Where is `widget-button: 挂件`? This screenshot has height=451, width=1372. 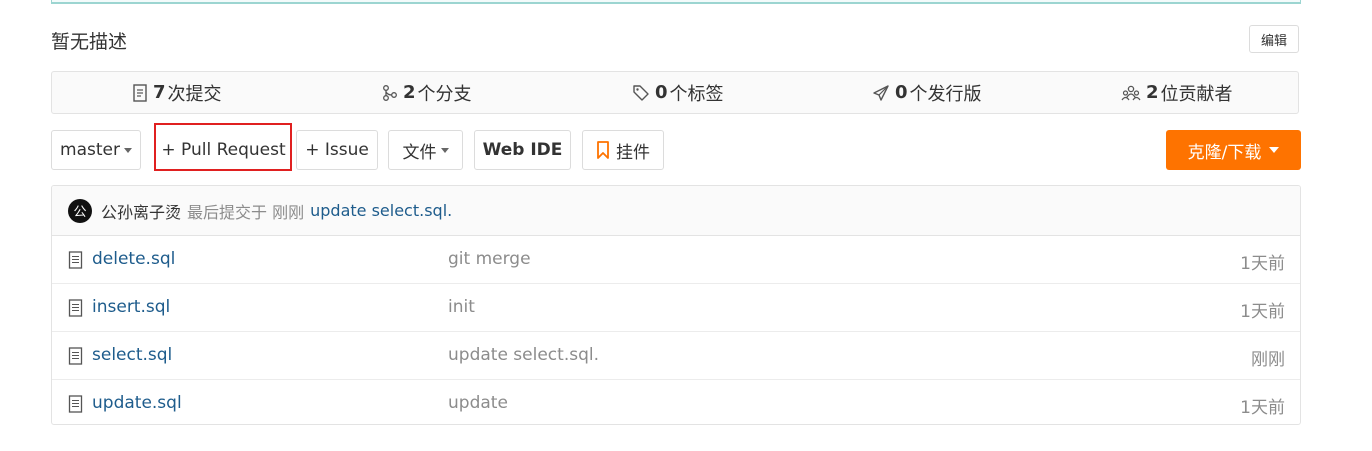
widget-button: 挂件 is located at coordinates (623, 150).